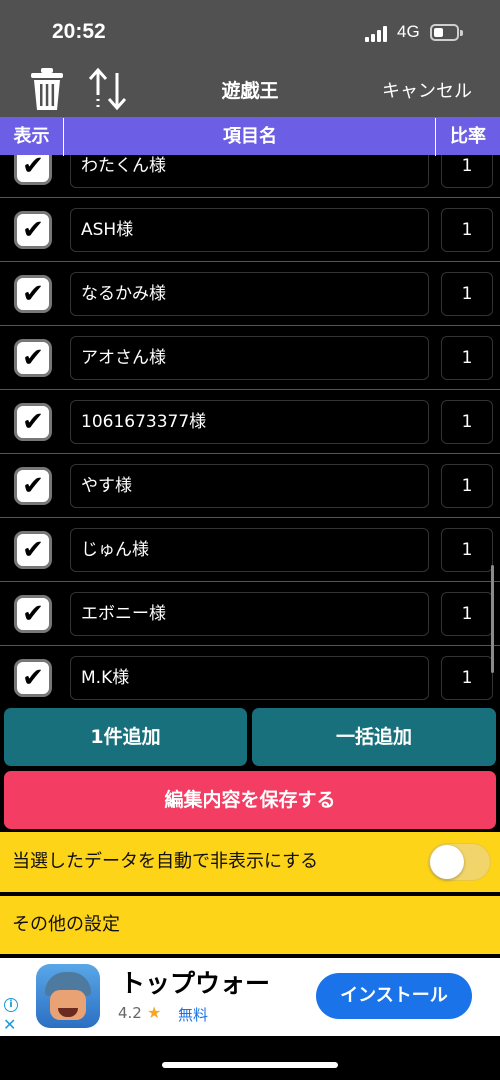  Describe the element at coordinates (250, 800) in the screenshot. I see `save-button: 編集内容を保存する` at that location.